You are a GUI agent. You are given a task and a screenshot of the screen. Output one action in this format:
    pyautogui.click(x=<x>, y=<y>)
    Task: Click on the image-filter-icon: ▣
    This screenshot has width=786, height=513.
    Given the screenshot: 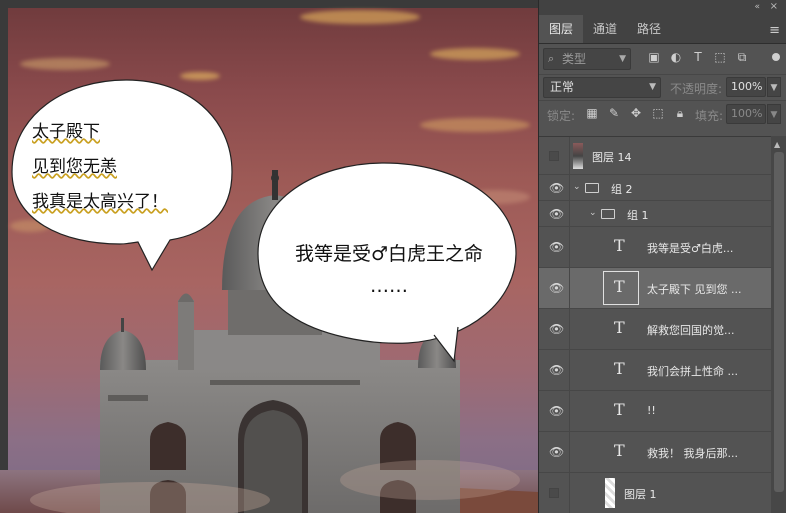 What is the action you would take?
    pyautogui.click(x=654, y=57)
    